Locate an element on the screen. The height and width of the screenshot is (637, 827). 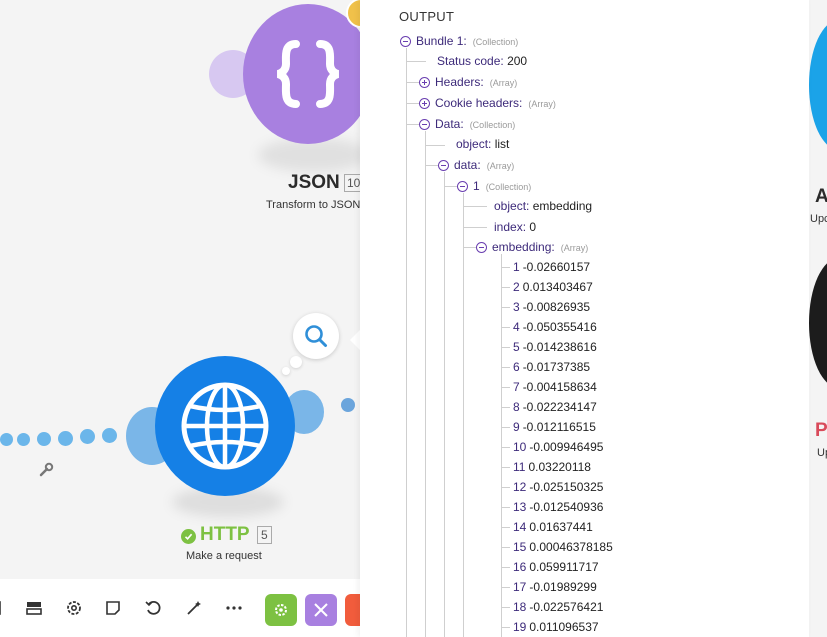
undo-icon is located at coordinates (153, 608).